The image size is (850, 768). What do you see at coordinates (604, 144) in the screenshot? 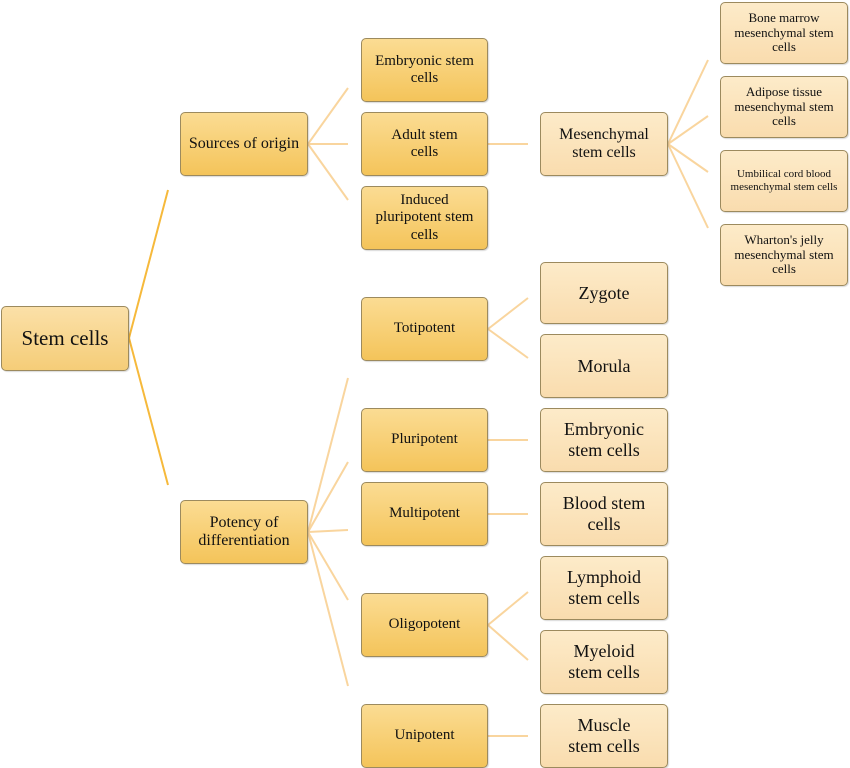
I see `node-mesenchymal: Mesenchymal stem cells` at bounding box center [604, 144].